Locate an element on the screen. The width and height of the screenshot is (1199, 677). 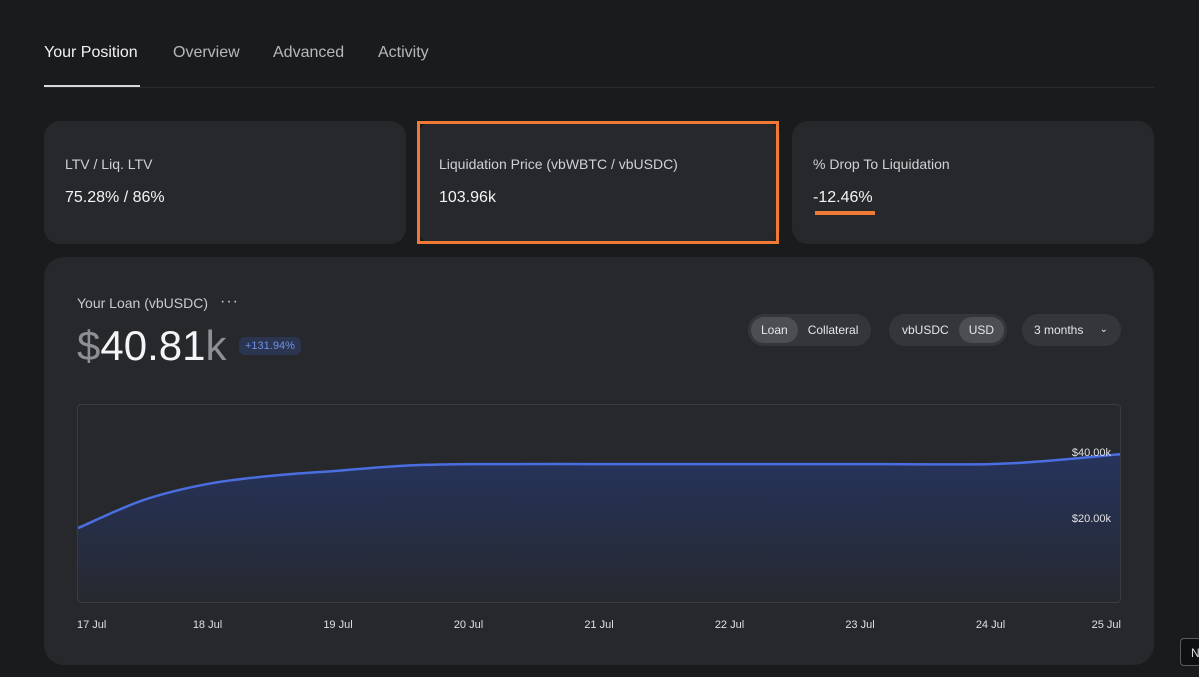
x-tick-label: 18 Jul is located at coordinates (207, 625).